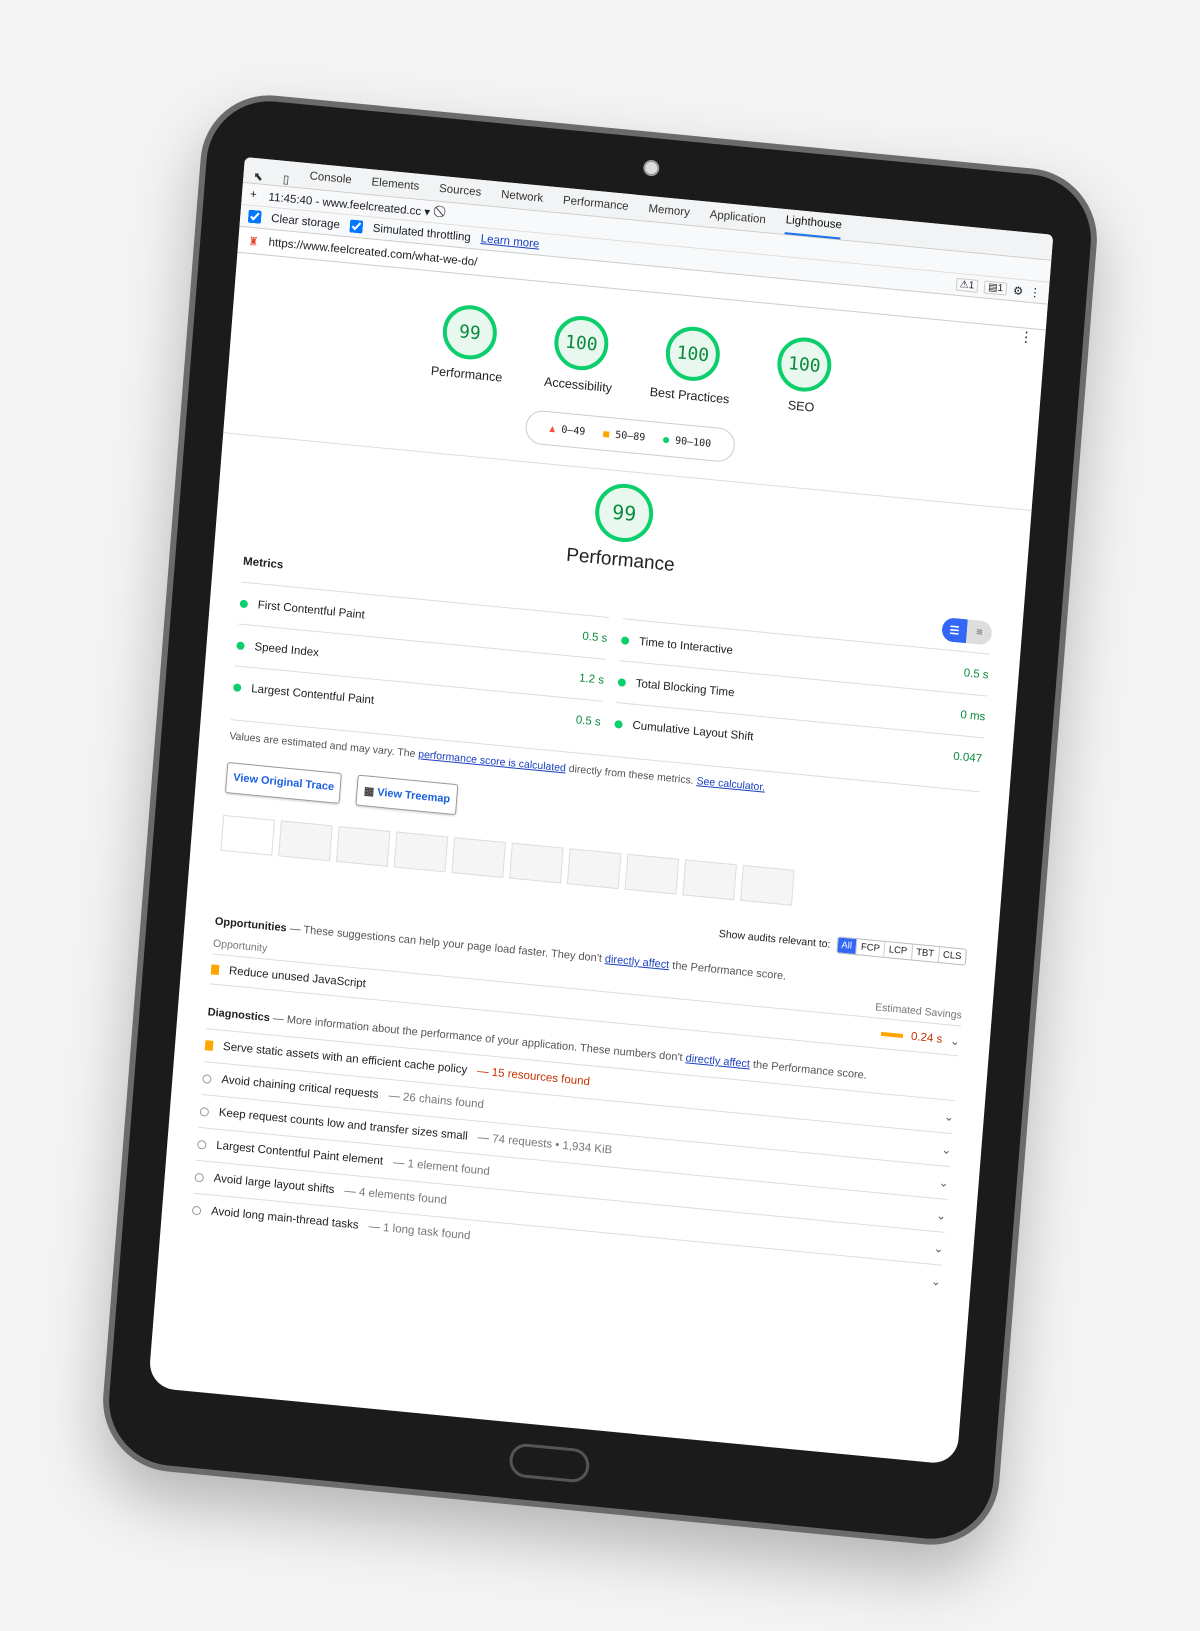 The image size is (1200, 1631). I want to click on filter-lcp: LCP, so click(897, 950).